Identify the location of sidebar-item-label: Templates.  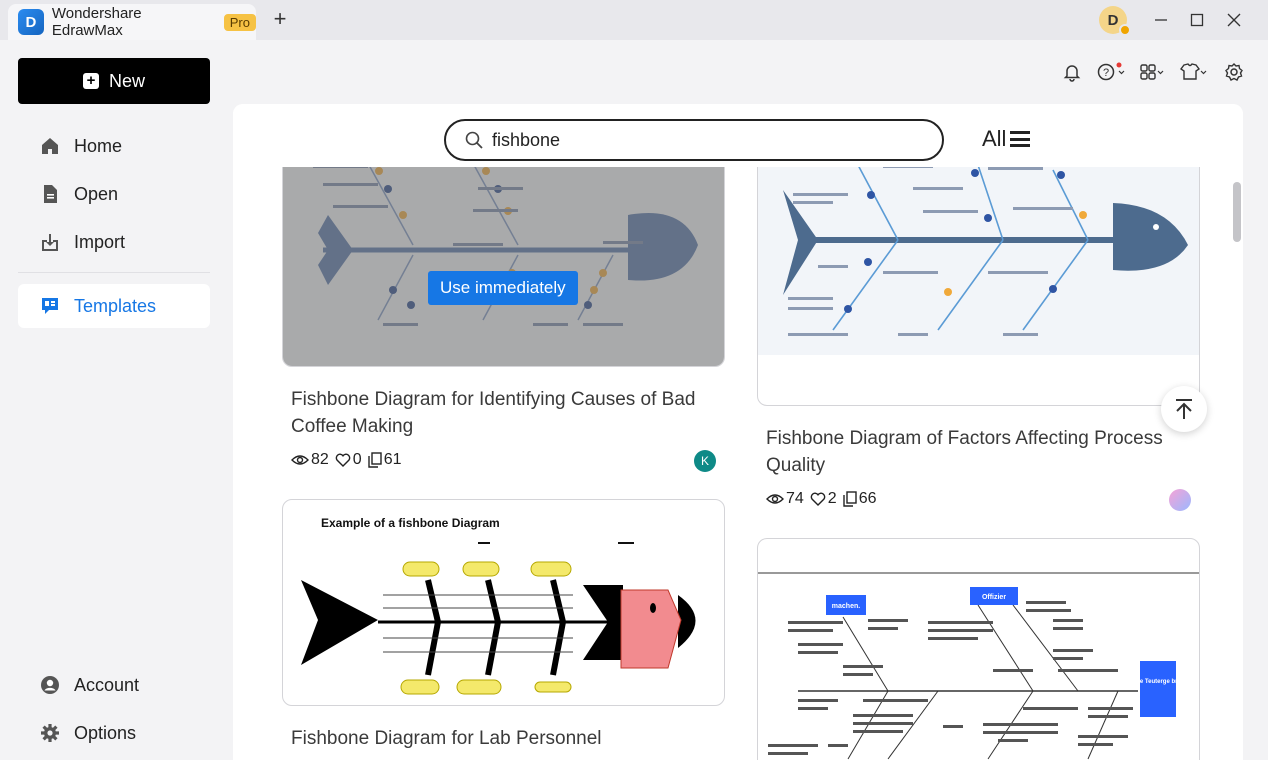
(115, 305).